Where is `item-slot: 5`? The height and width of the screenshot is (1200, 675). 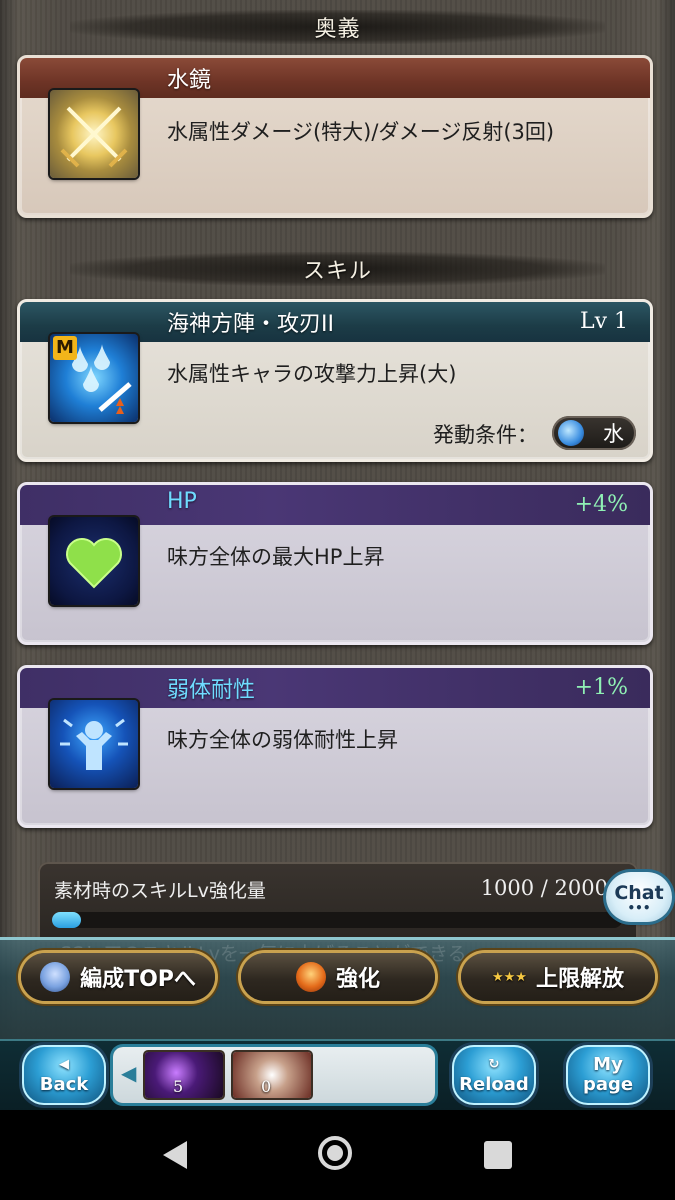
item-slot: 5 is located at coordinates (184, 1075).